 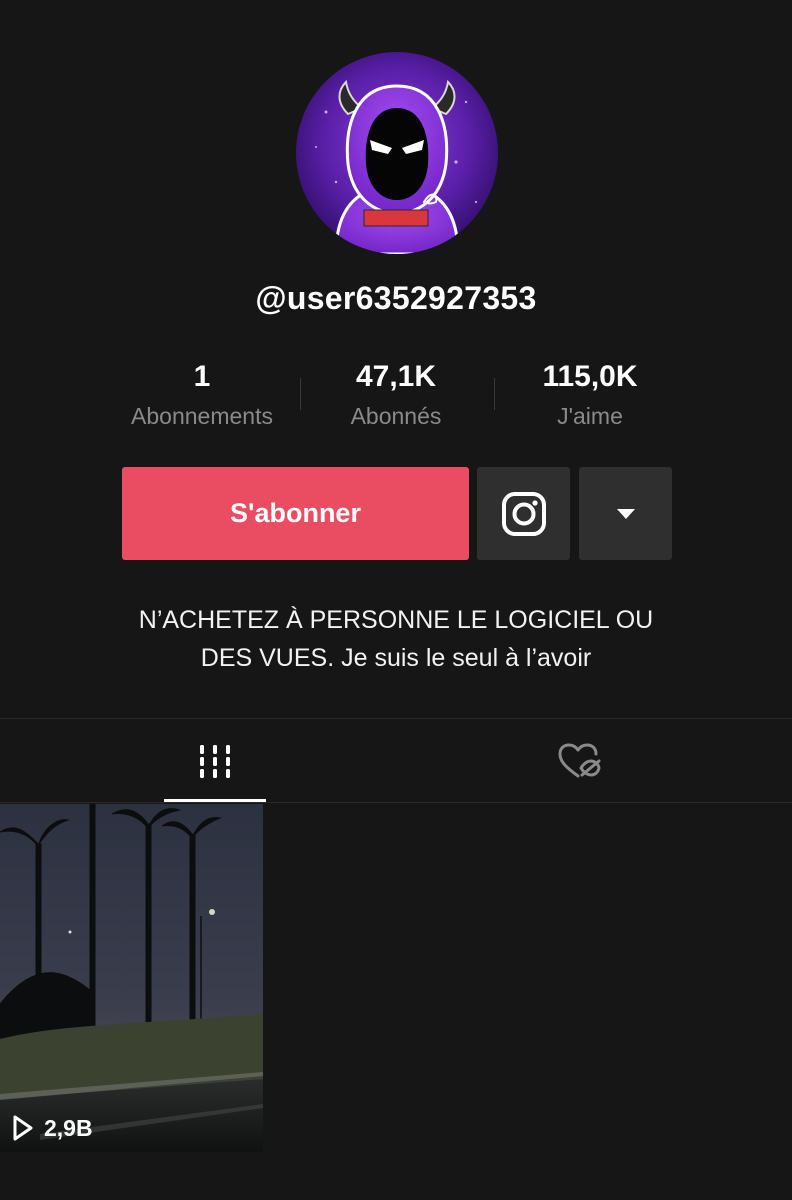 I want to click on grid-icon, so click(x=215, y=761).